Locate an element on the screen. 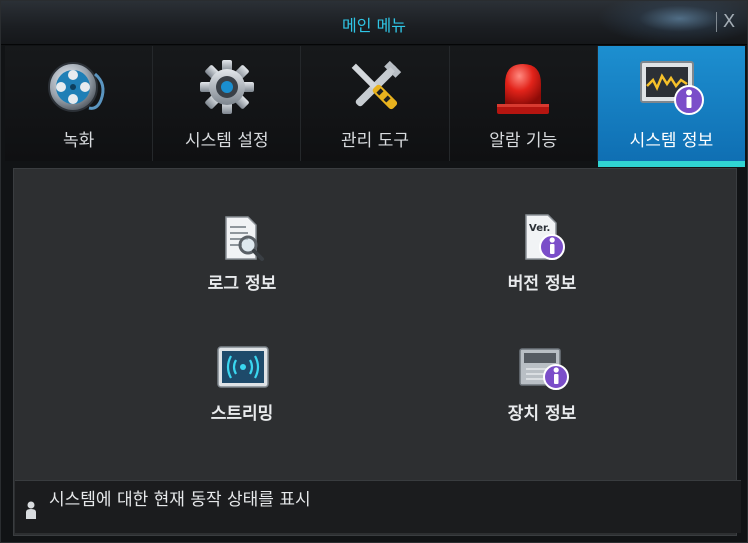 Image resolution: width=748 pixels, height=543 pixels. svg-text: Ver. is located at coordinates (539, 228).